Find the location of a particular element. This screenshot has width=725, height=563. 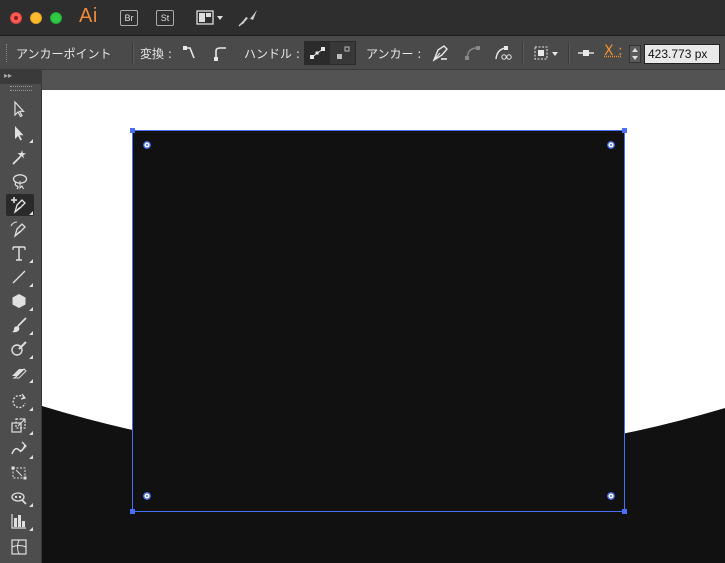

curvature-pen-tool-icon is located at coordinates (18, 229).